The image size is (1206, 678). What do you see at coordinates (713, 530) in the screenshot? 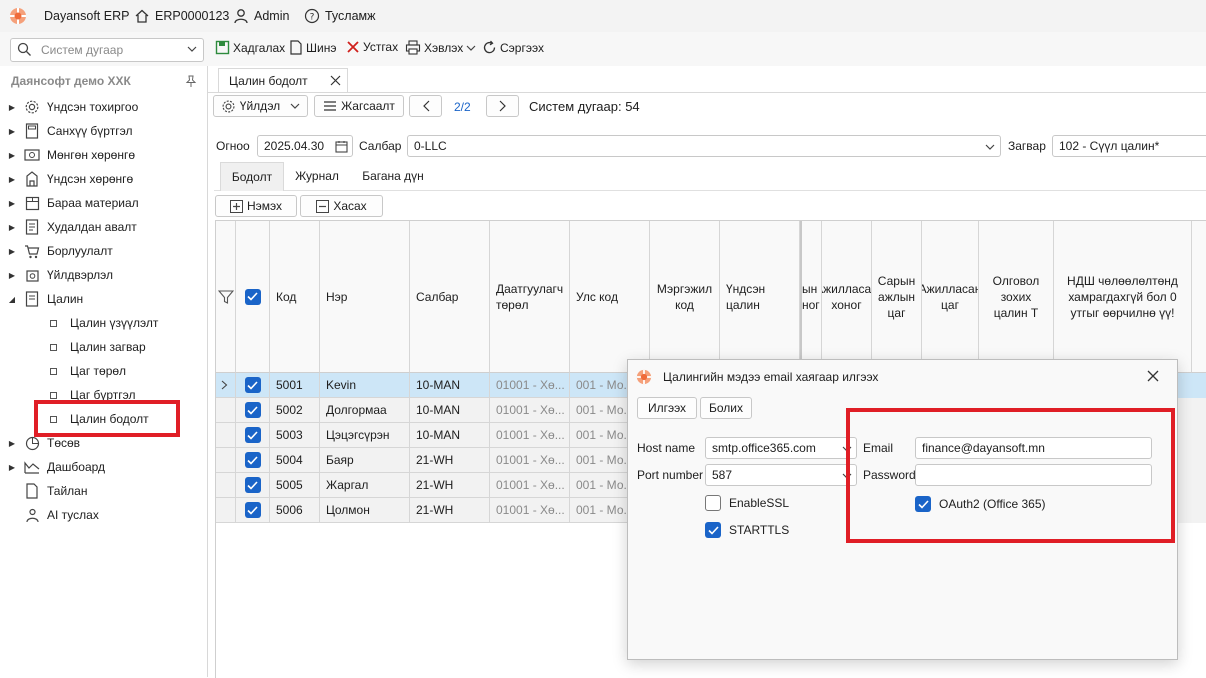
I see `starttls-checkbox` at bounding box center [713, 530].